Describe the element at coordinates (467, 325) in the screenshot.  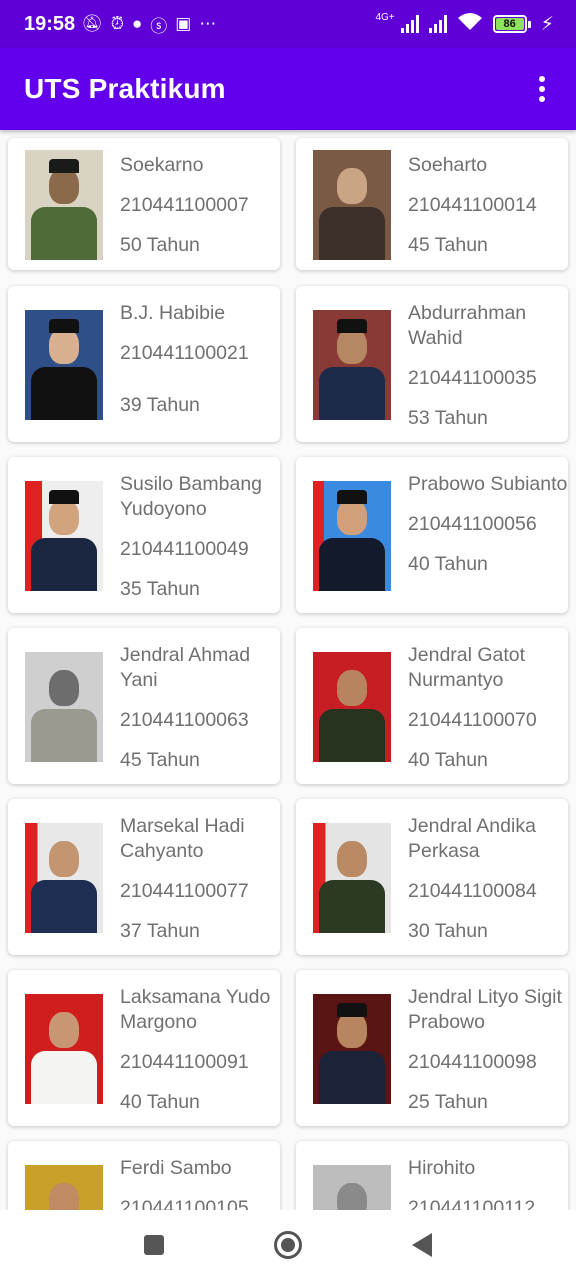
I see `item-name: Abdurrahman Wahid` at that location.